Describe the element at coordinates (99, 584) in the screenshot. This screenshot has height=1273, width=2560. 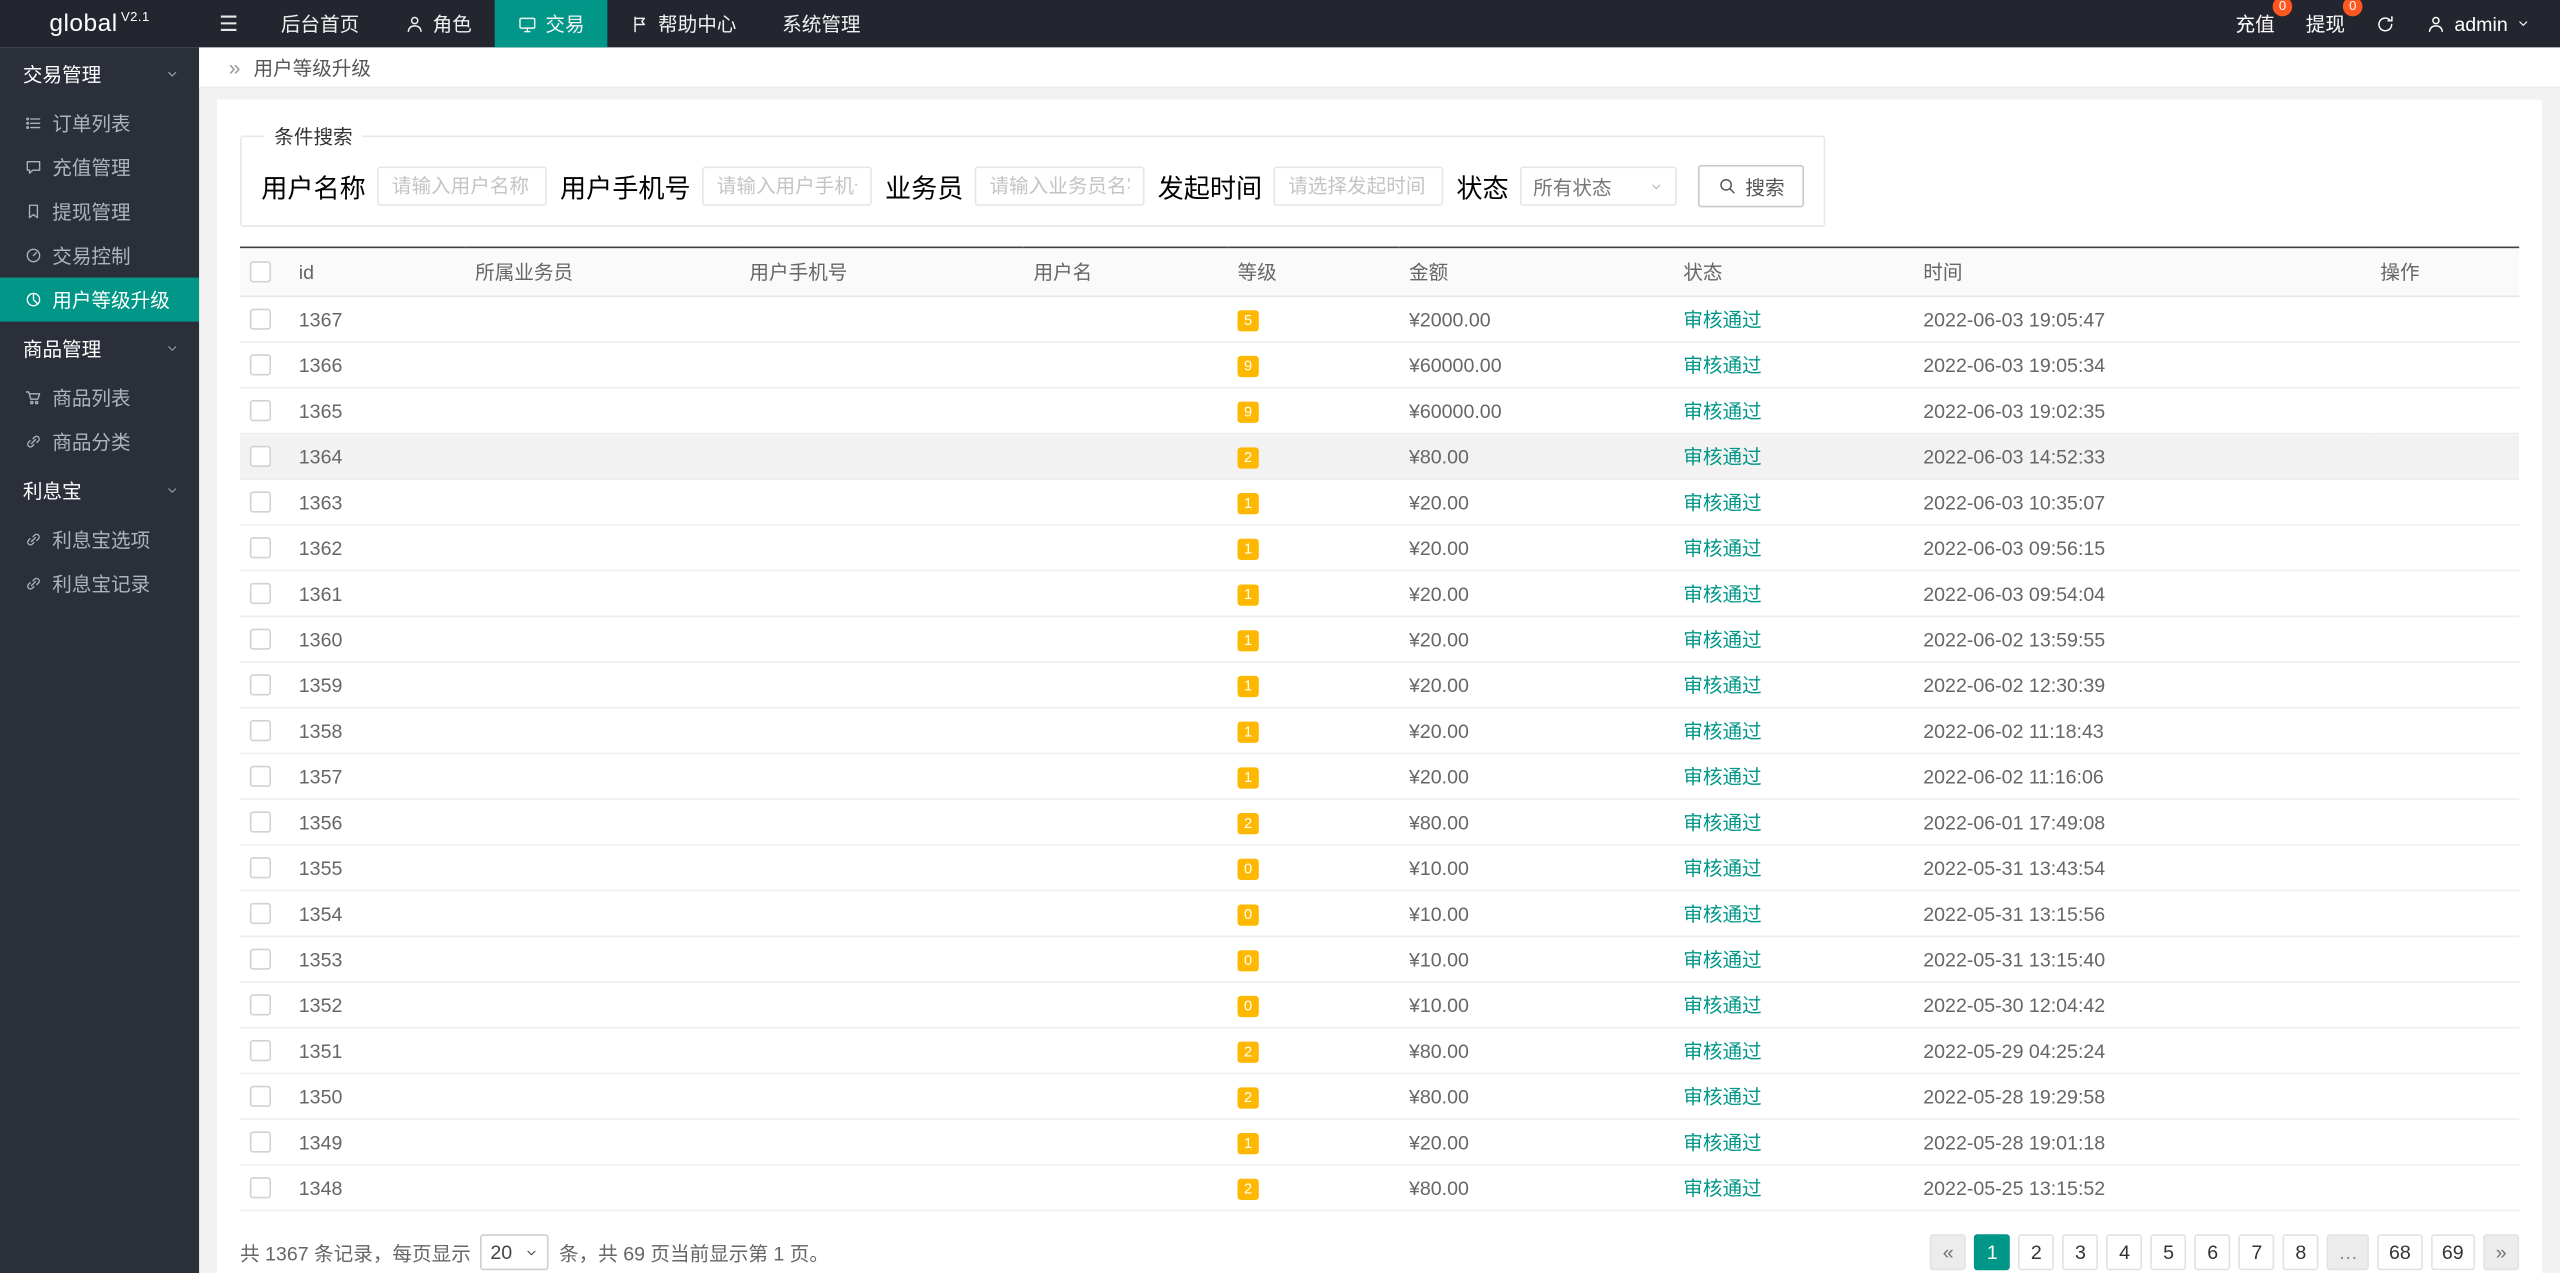
I see `sidebar-item: 利息宝记录` at that location.